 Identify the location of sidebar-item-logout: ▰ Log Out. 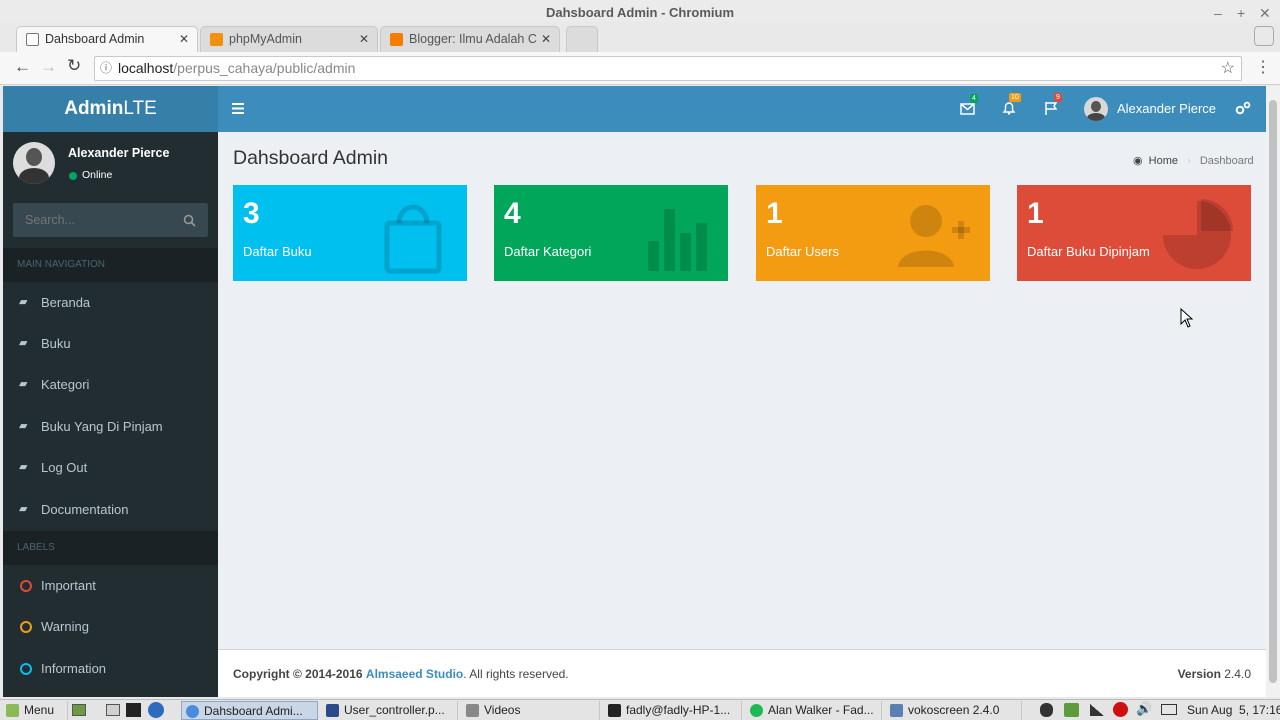
(110, 467).